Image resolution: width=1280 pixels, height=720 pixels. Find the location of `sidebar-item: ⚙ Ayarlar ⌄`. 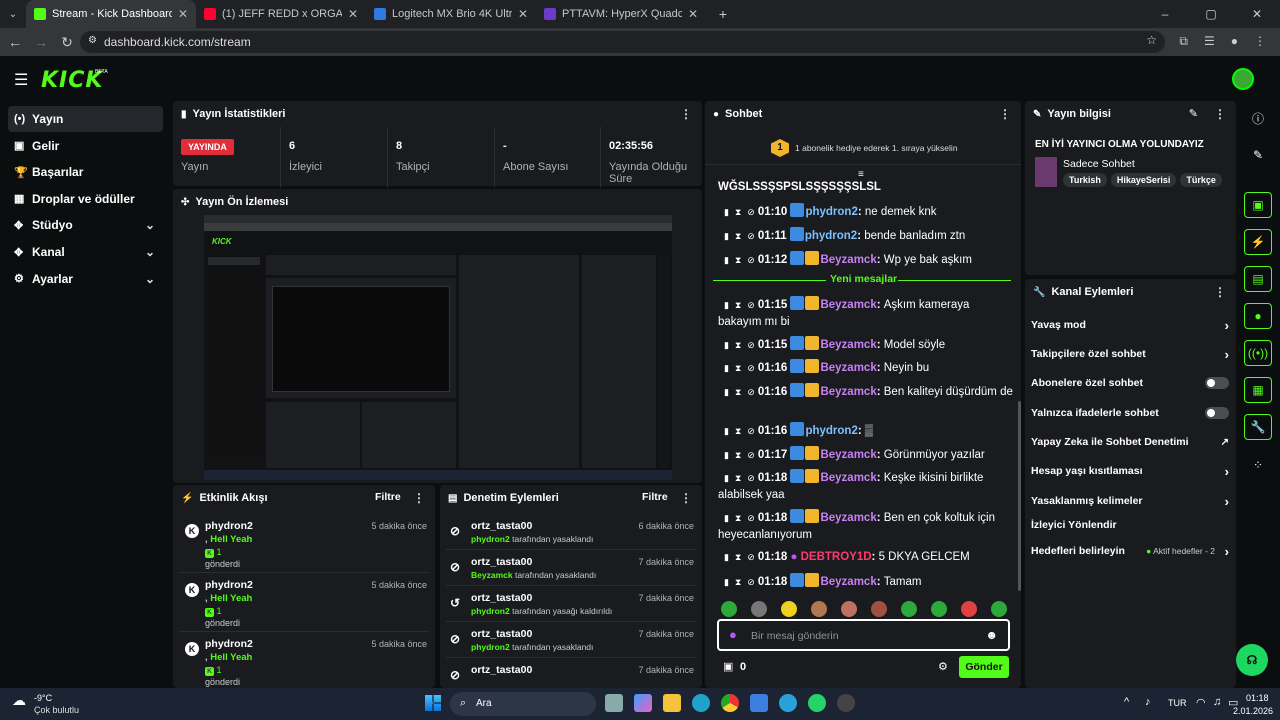

sidebar-item: ⚙ Ayarlar ⌄ is located at coordinates (85, 279).